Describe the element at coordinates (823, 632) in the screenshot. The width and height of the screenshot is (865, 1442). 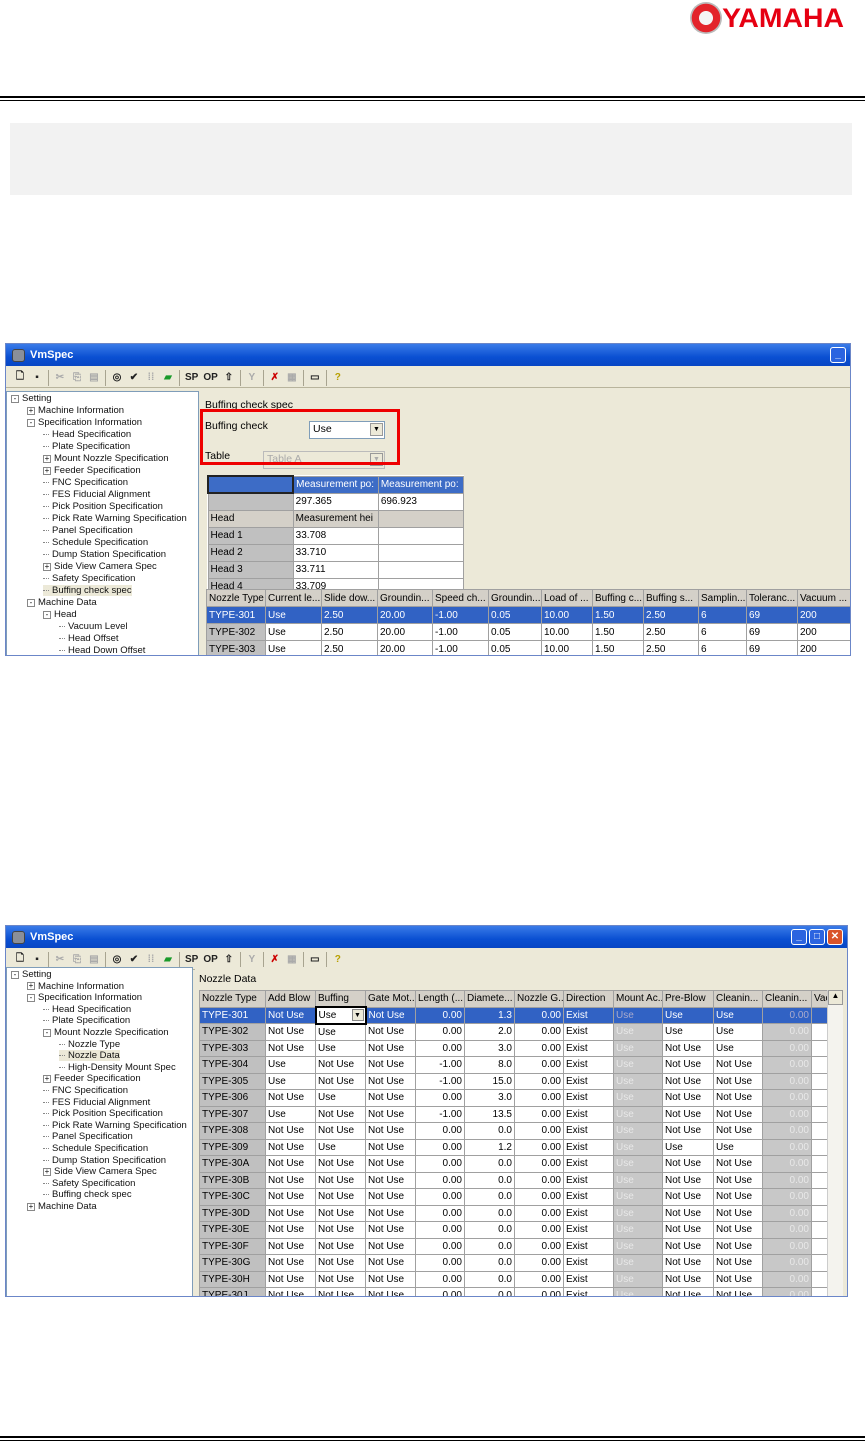
I see `table-cell: 200` at that location.